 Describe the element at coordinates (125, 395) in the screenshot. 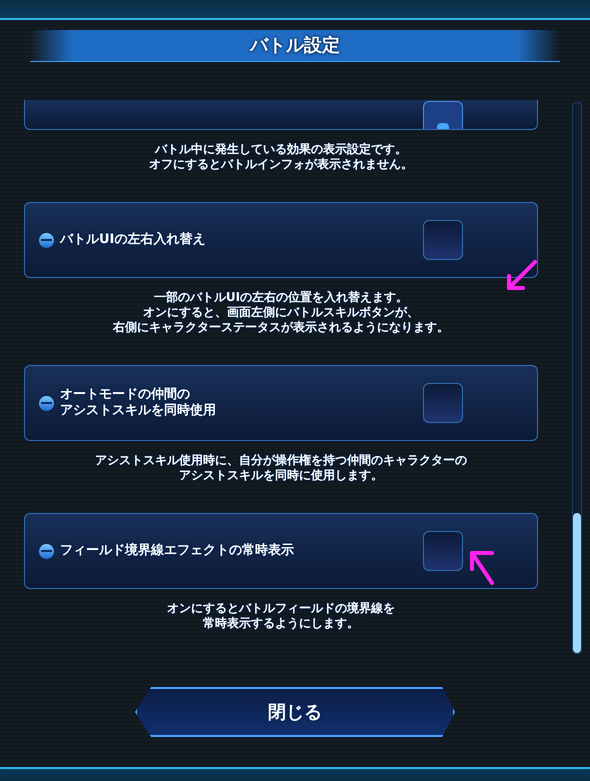

I see `setting-label: オートモードの仲間の` at that location.